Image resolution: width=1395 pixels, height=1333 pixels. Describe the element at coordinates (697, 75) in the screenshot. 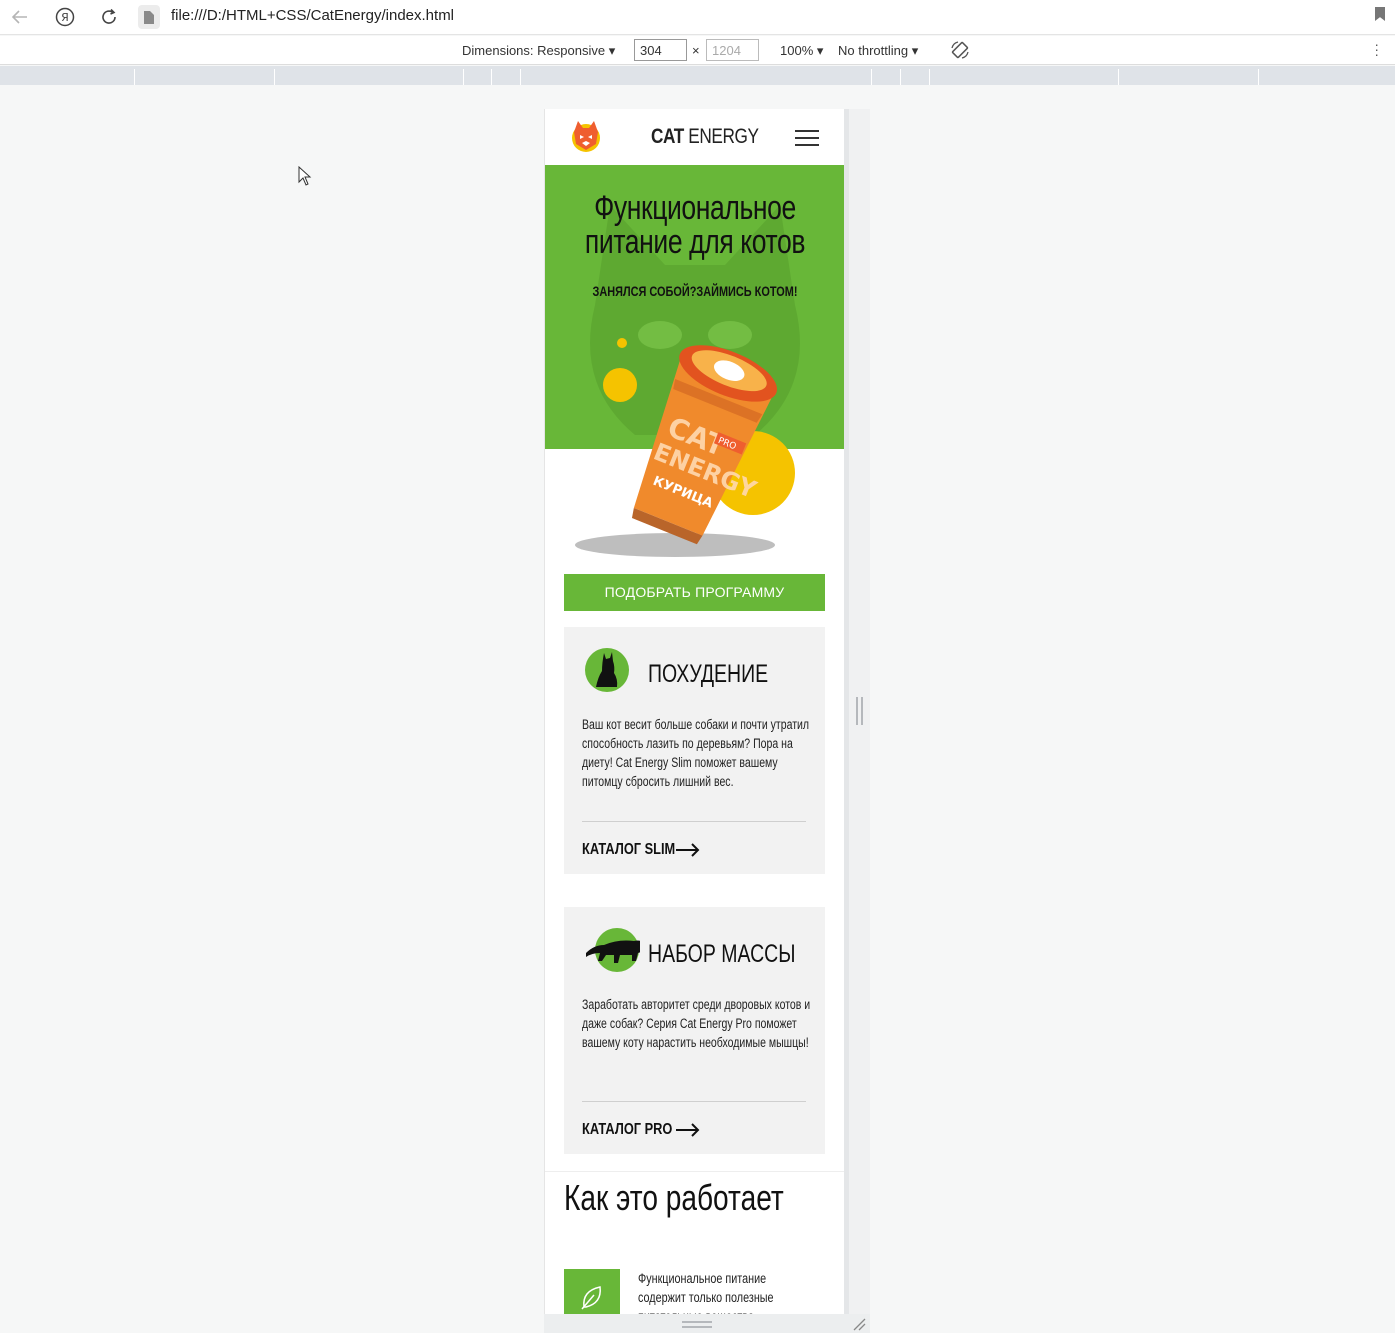

I see `media-query-ruler` at that location.